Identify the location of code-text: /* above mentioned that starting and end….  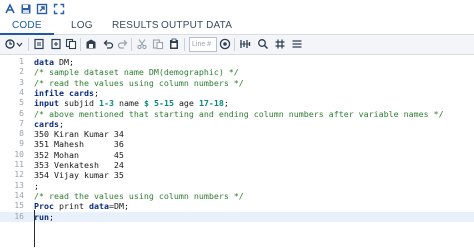
(239, 113).